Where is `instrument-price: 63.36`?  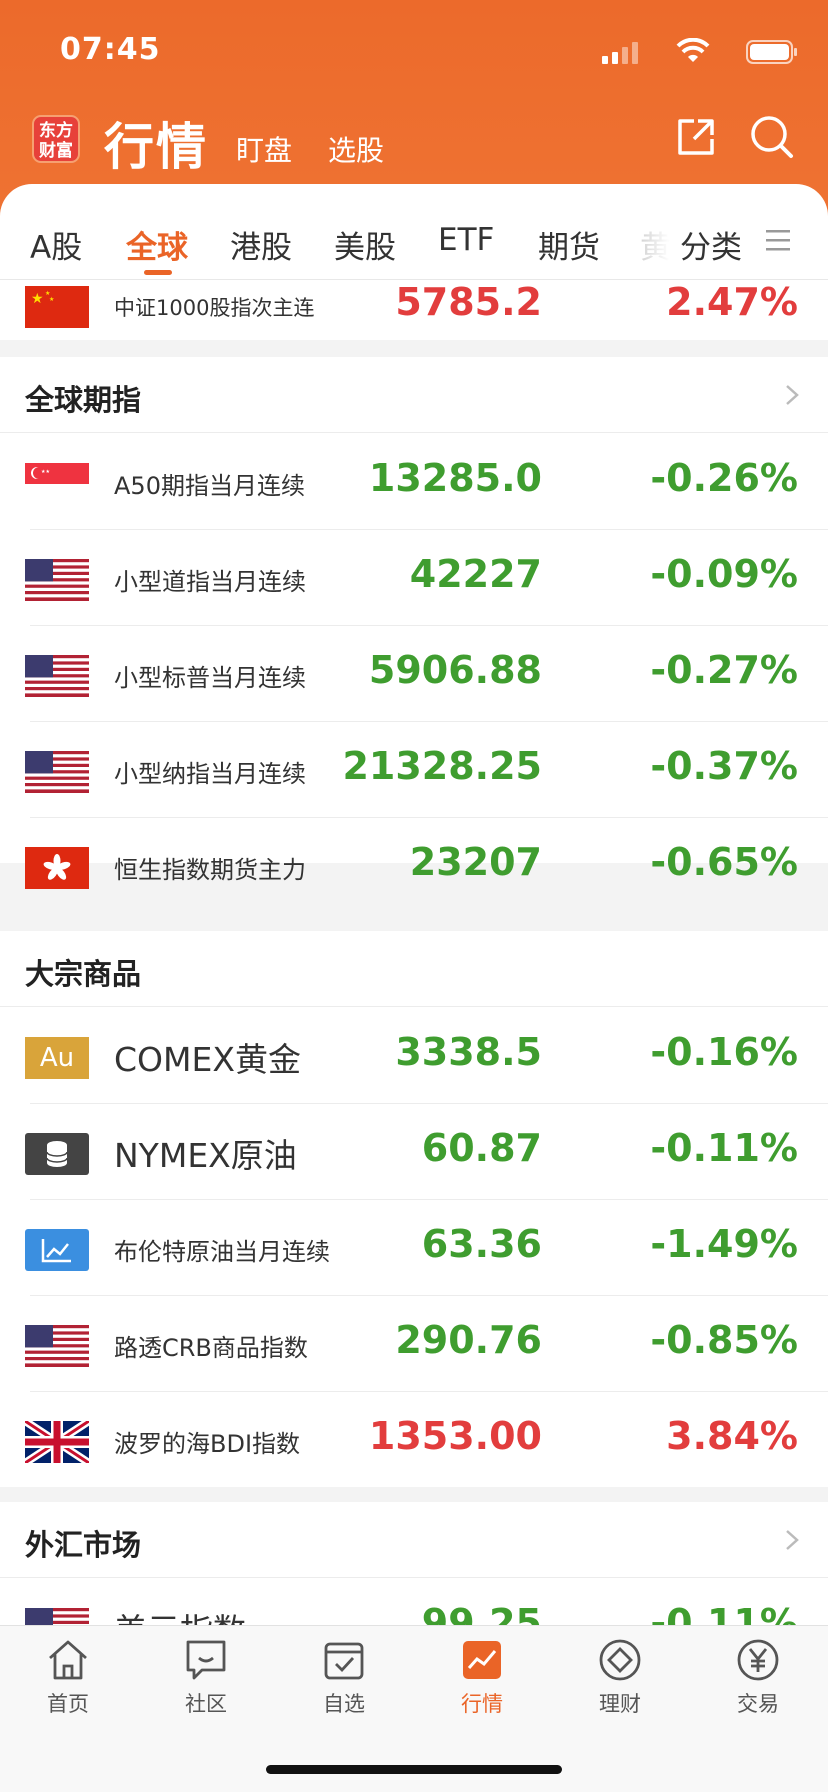 instrument-price: 63.36 is located at coordinates (481, 1244).